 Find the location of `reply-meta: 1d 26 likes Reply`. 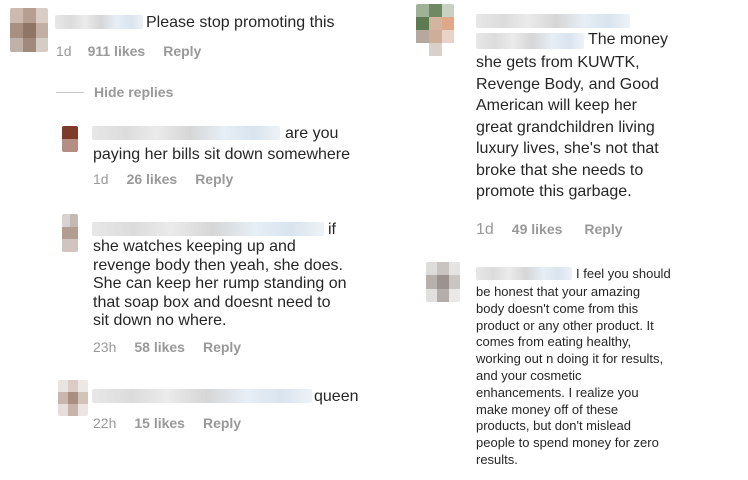

reply-meta: 1d 26 likes Reply is located at coordinates (163, 179).